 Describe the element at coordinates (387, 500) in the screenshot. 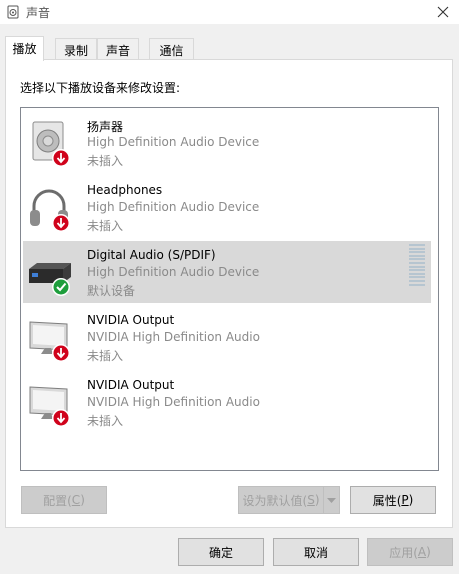

I see `properties-label: 属性(` at that location.